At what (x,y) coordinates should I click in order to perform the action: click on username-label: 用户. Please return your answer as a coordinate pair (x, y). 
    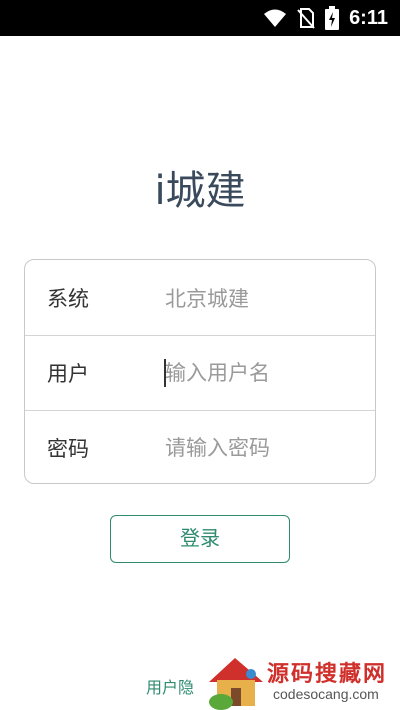
    Looking at the image, I should click on (68, 374).